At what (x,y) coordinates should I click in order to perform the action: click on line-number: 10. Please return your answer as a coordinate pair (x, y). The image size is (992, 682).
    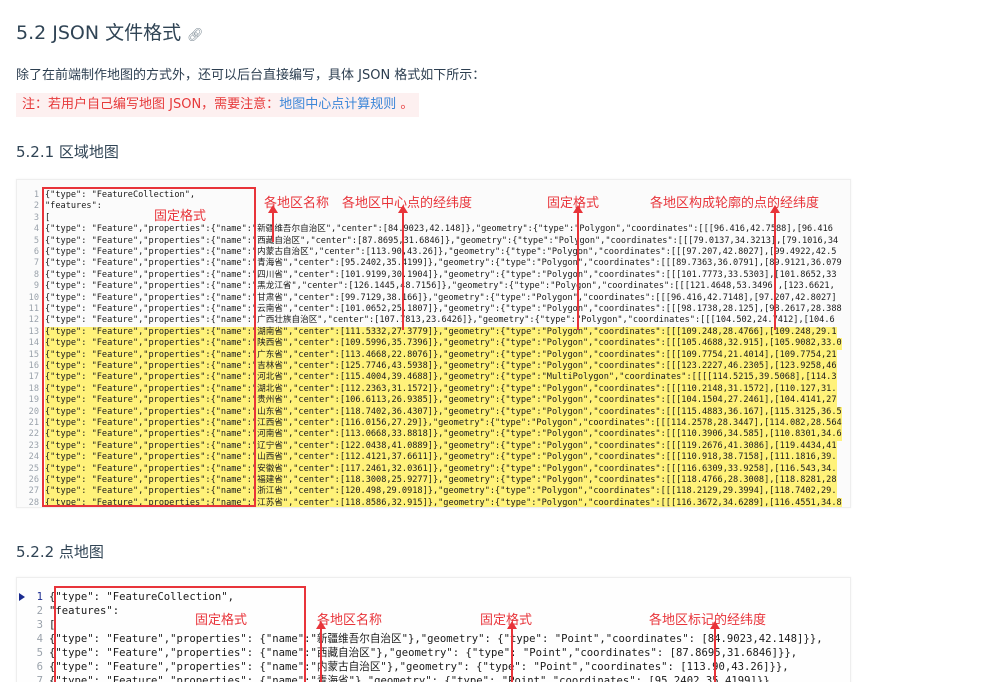
    Looking at the image, I should click on (33, 297).